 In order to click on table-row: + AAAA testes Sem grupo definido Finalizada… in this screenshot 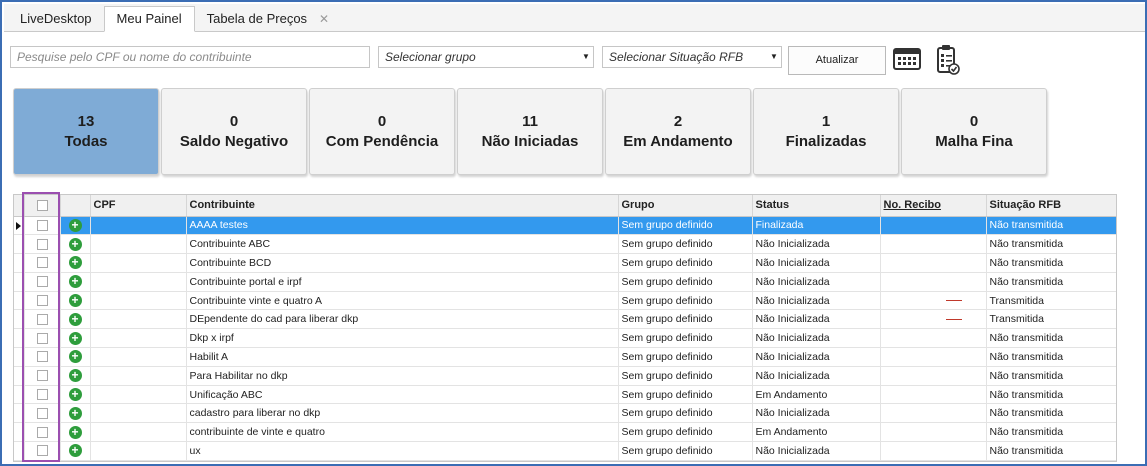, I will do `click(565, 226)`.